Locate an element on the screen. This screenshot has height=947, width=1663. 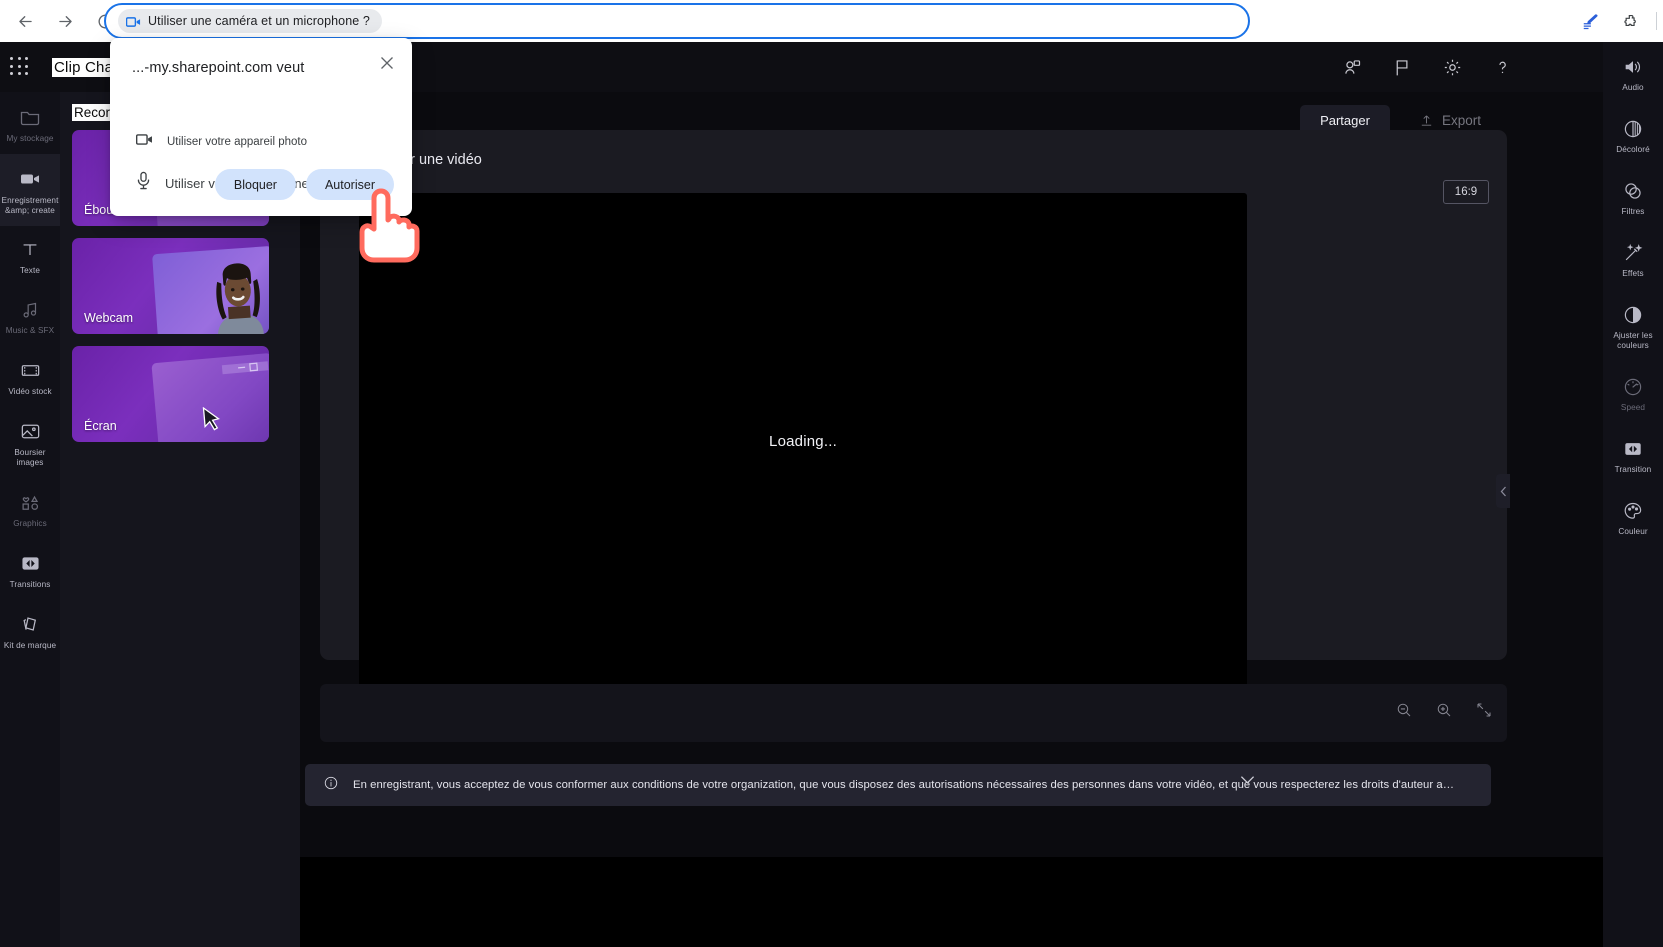
allow-button: Autoriser is located at coordinates (349, 184).